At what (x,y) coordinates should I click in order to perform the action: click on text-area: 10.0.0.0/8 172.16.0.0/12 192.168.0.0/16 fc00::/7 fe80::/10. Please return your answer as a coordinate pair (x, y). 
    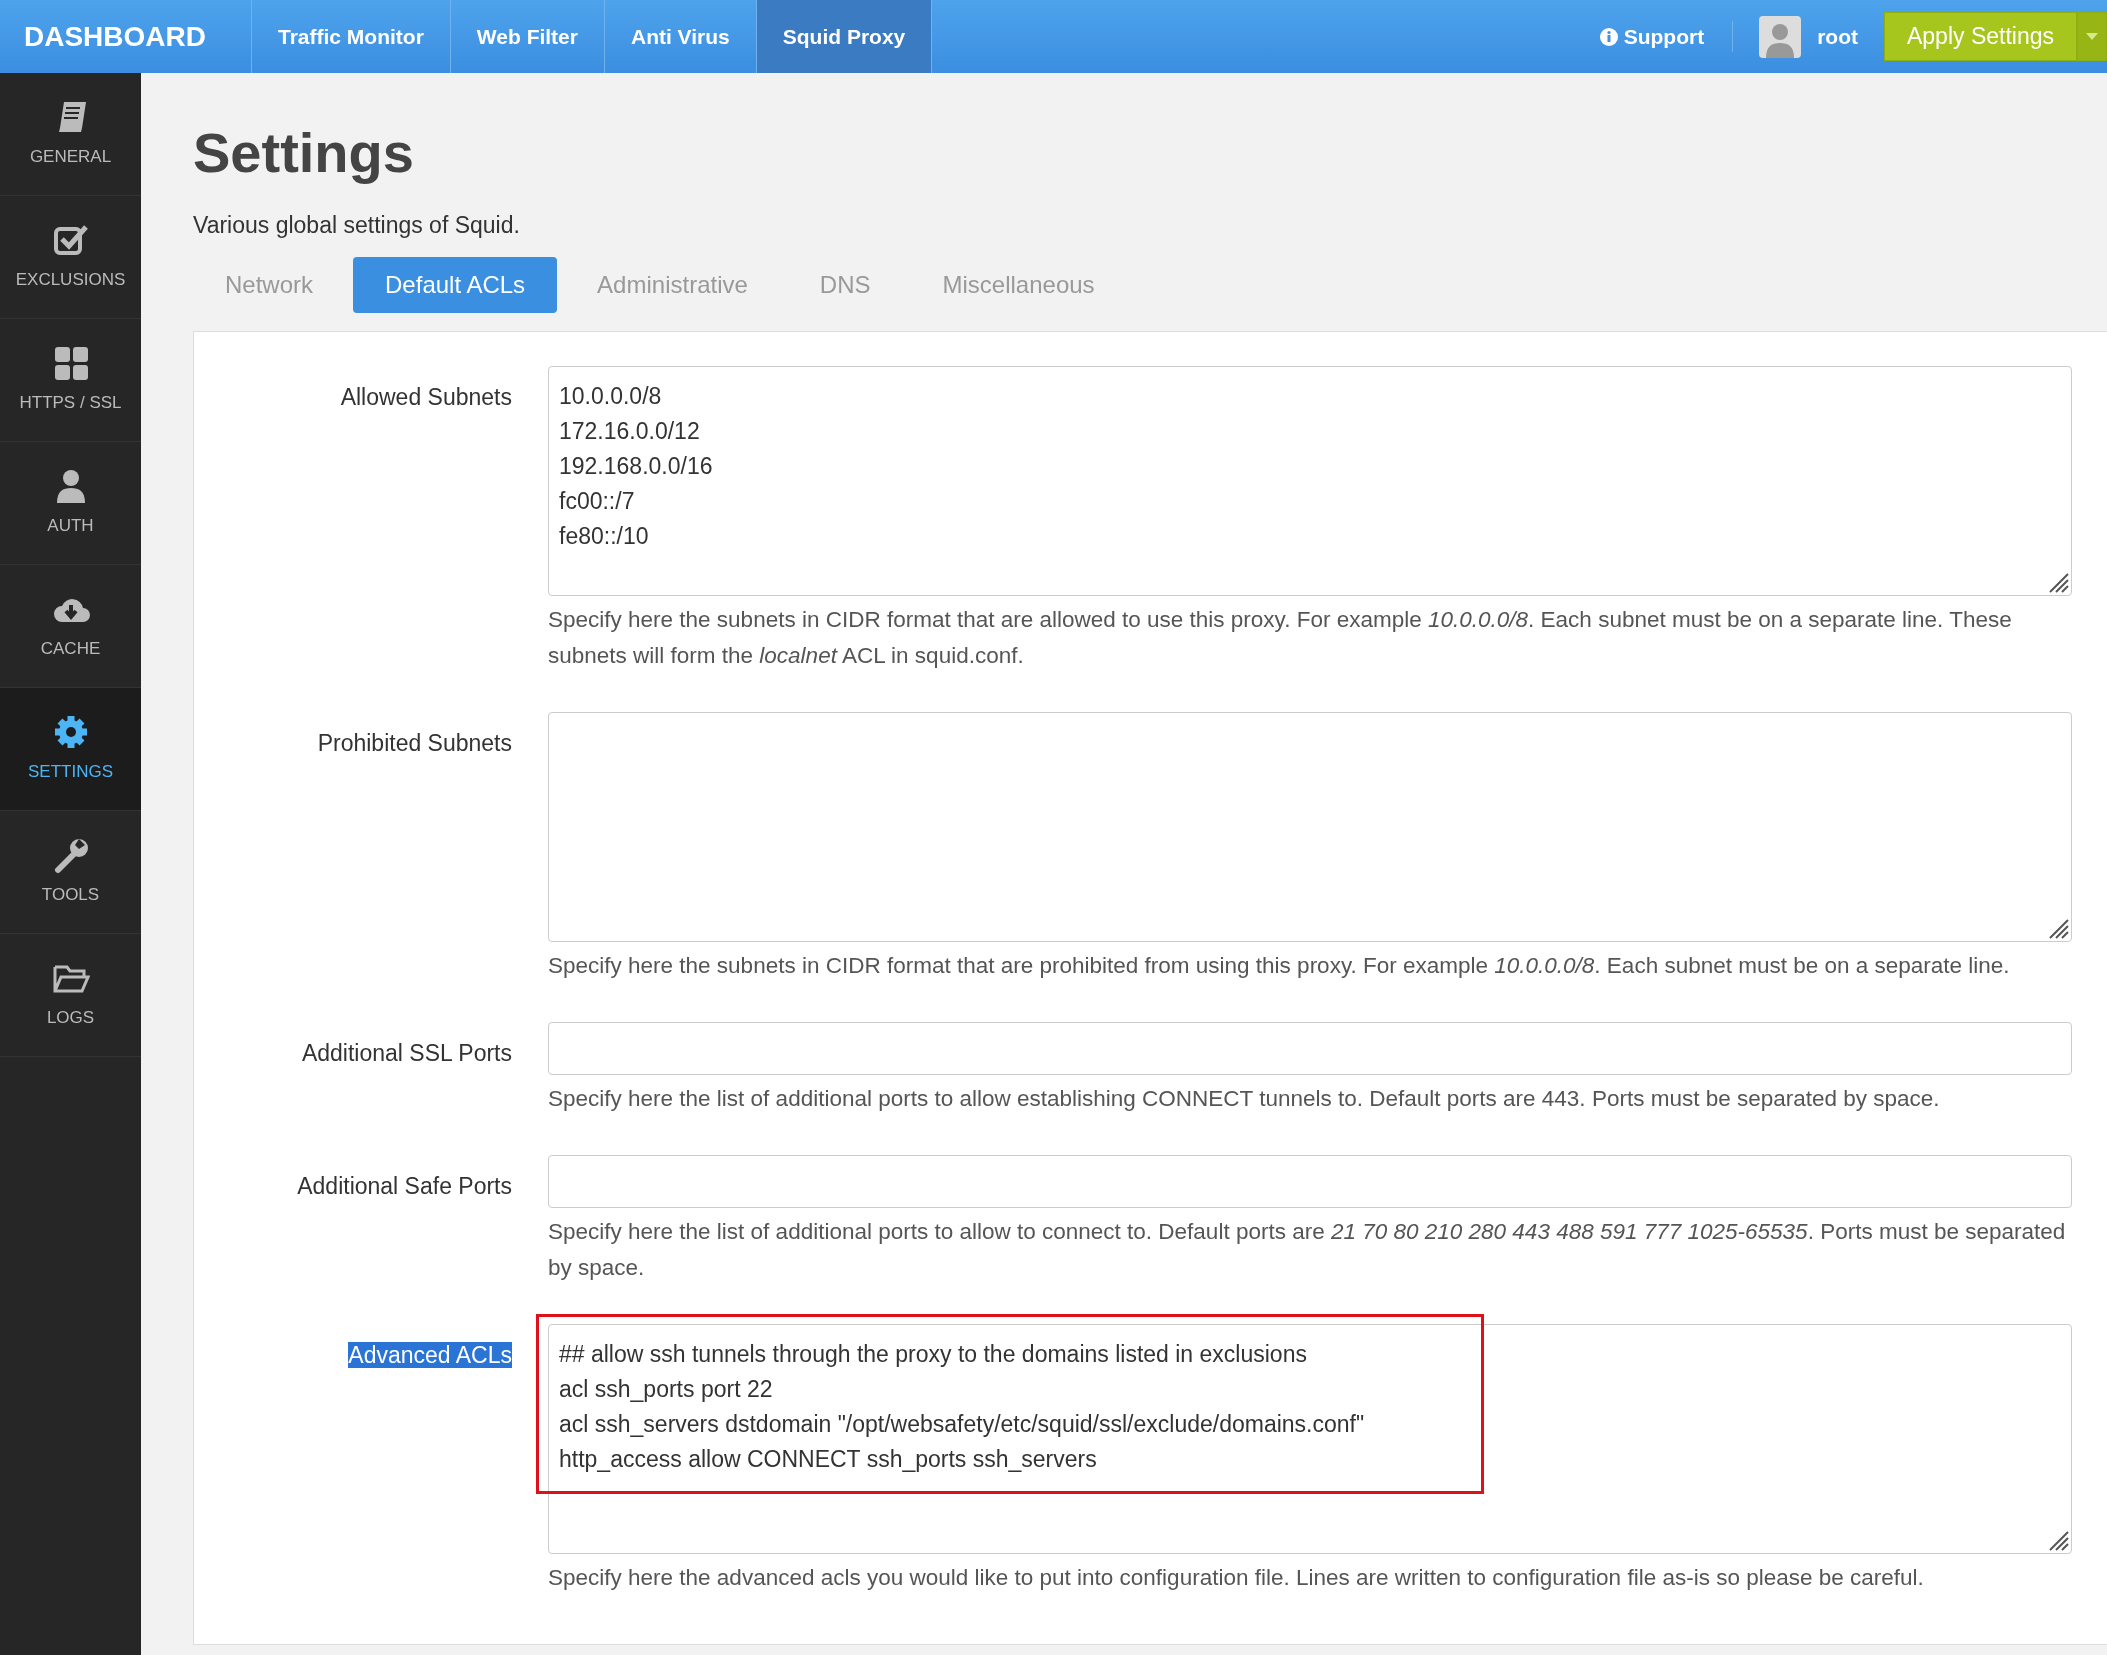
    Looking at the image, I should click on (1310, 480).